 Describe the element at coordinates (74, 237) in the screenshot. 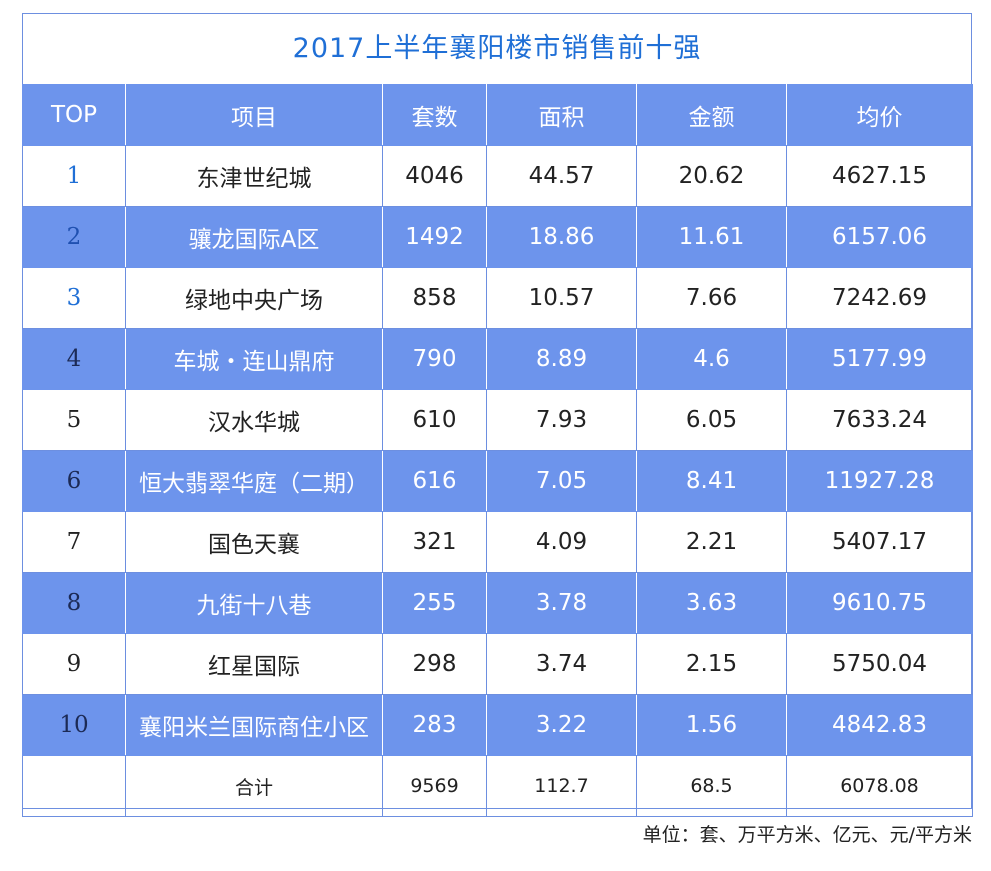

I see `rank-cell: 2` at that location.